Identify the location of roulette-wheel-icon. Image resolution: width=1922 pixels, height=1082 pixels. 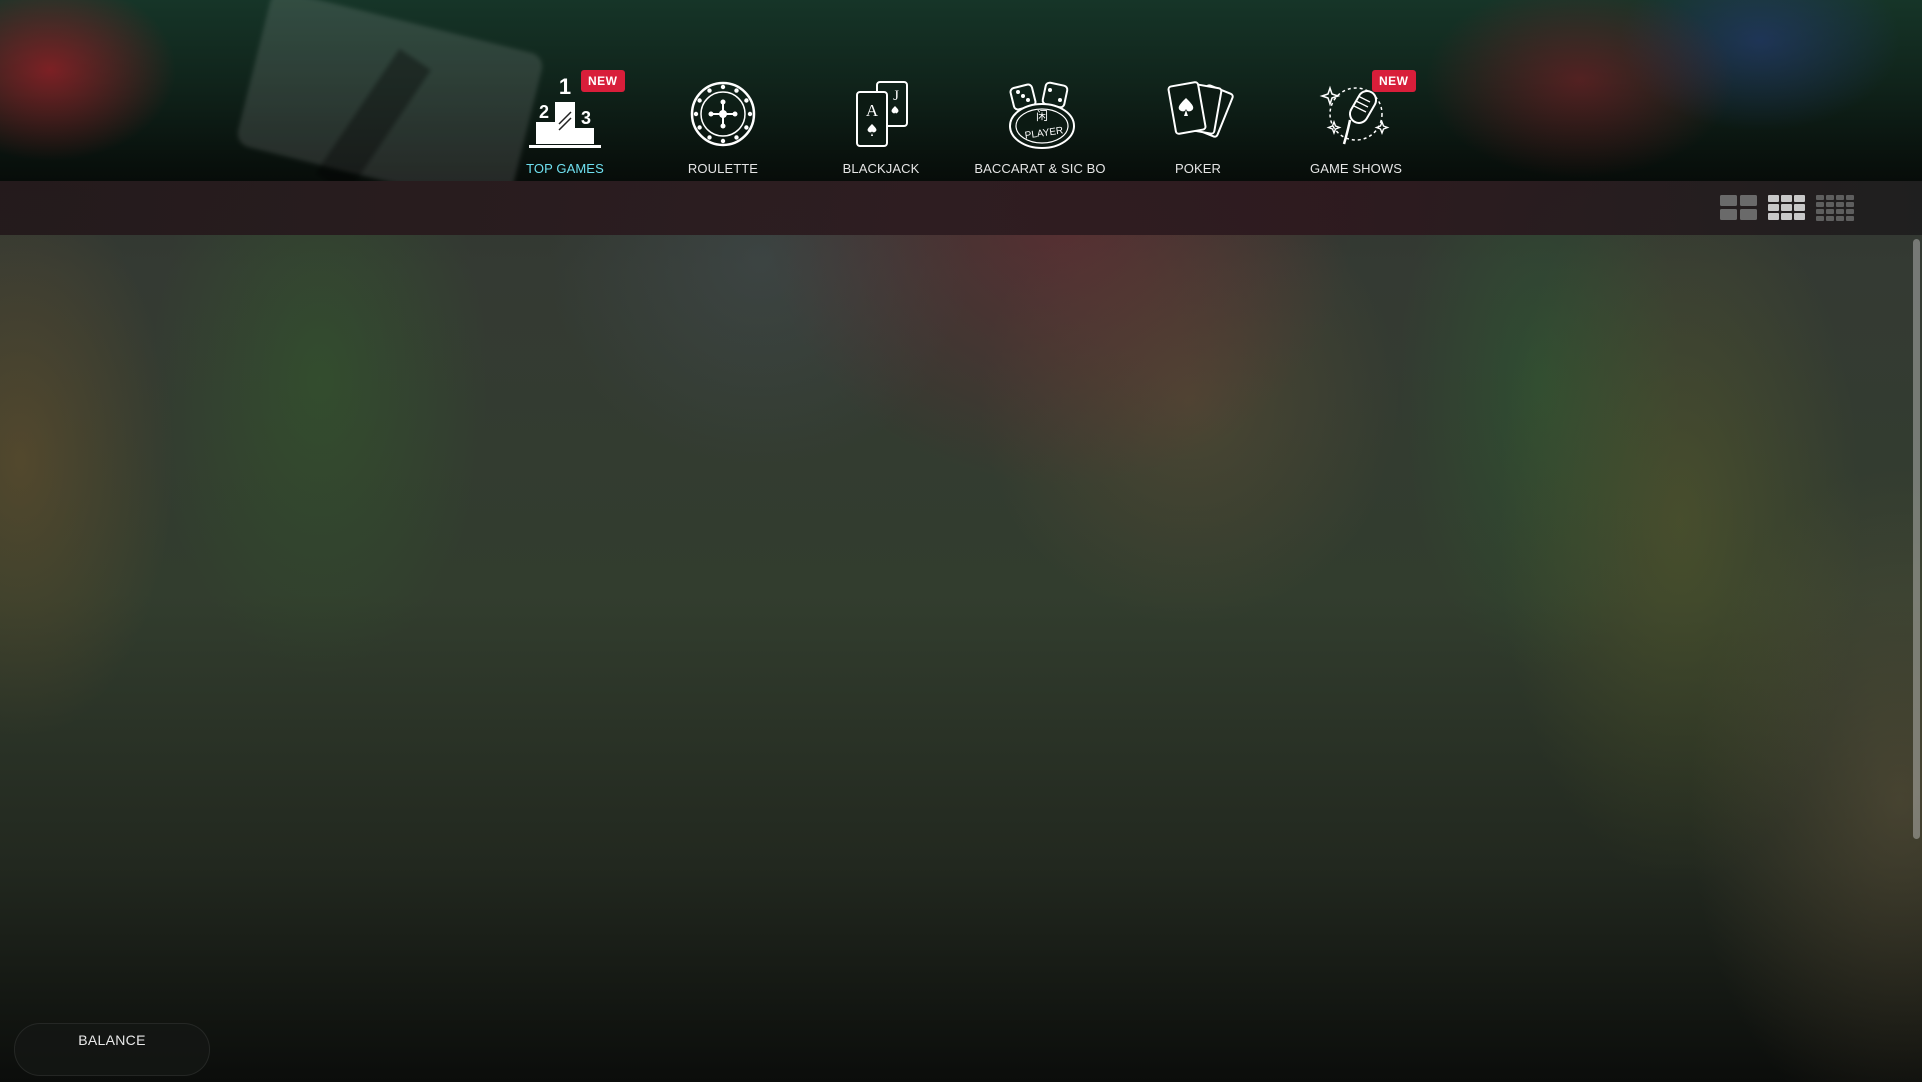
(723, 114).